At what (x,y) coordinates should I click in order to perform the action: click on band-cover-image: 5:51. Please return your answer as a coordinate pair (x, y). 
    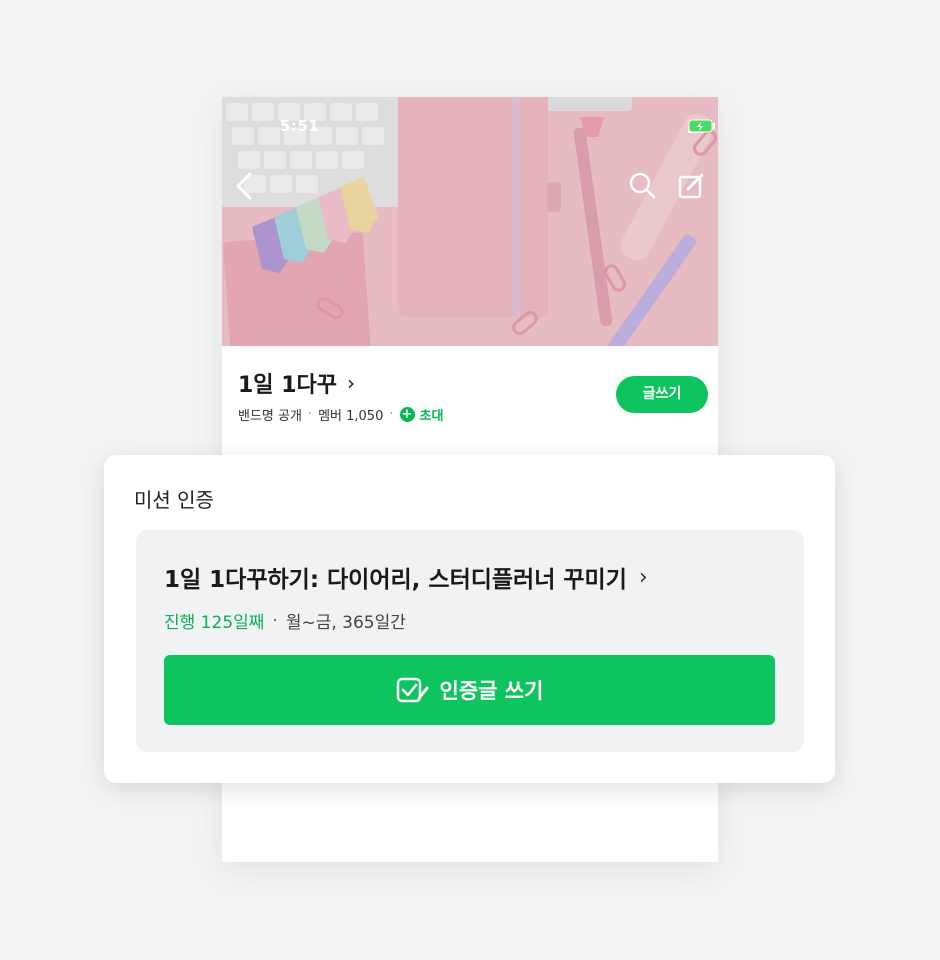
    Looking at the image, I should click on (470, 221).